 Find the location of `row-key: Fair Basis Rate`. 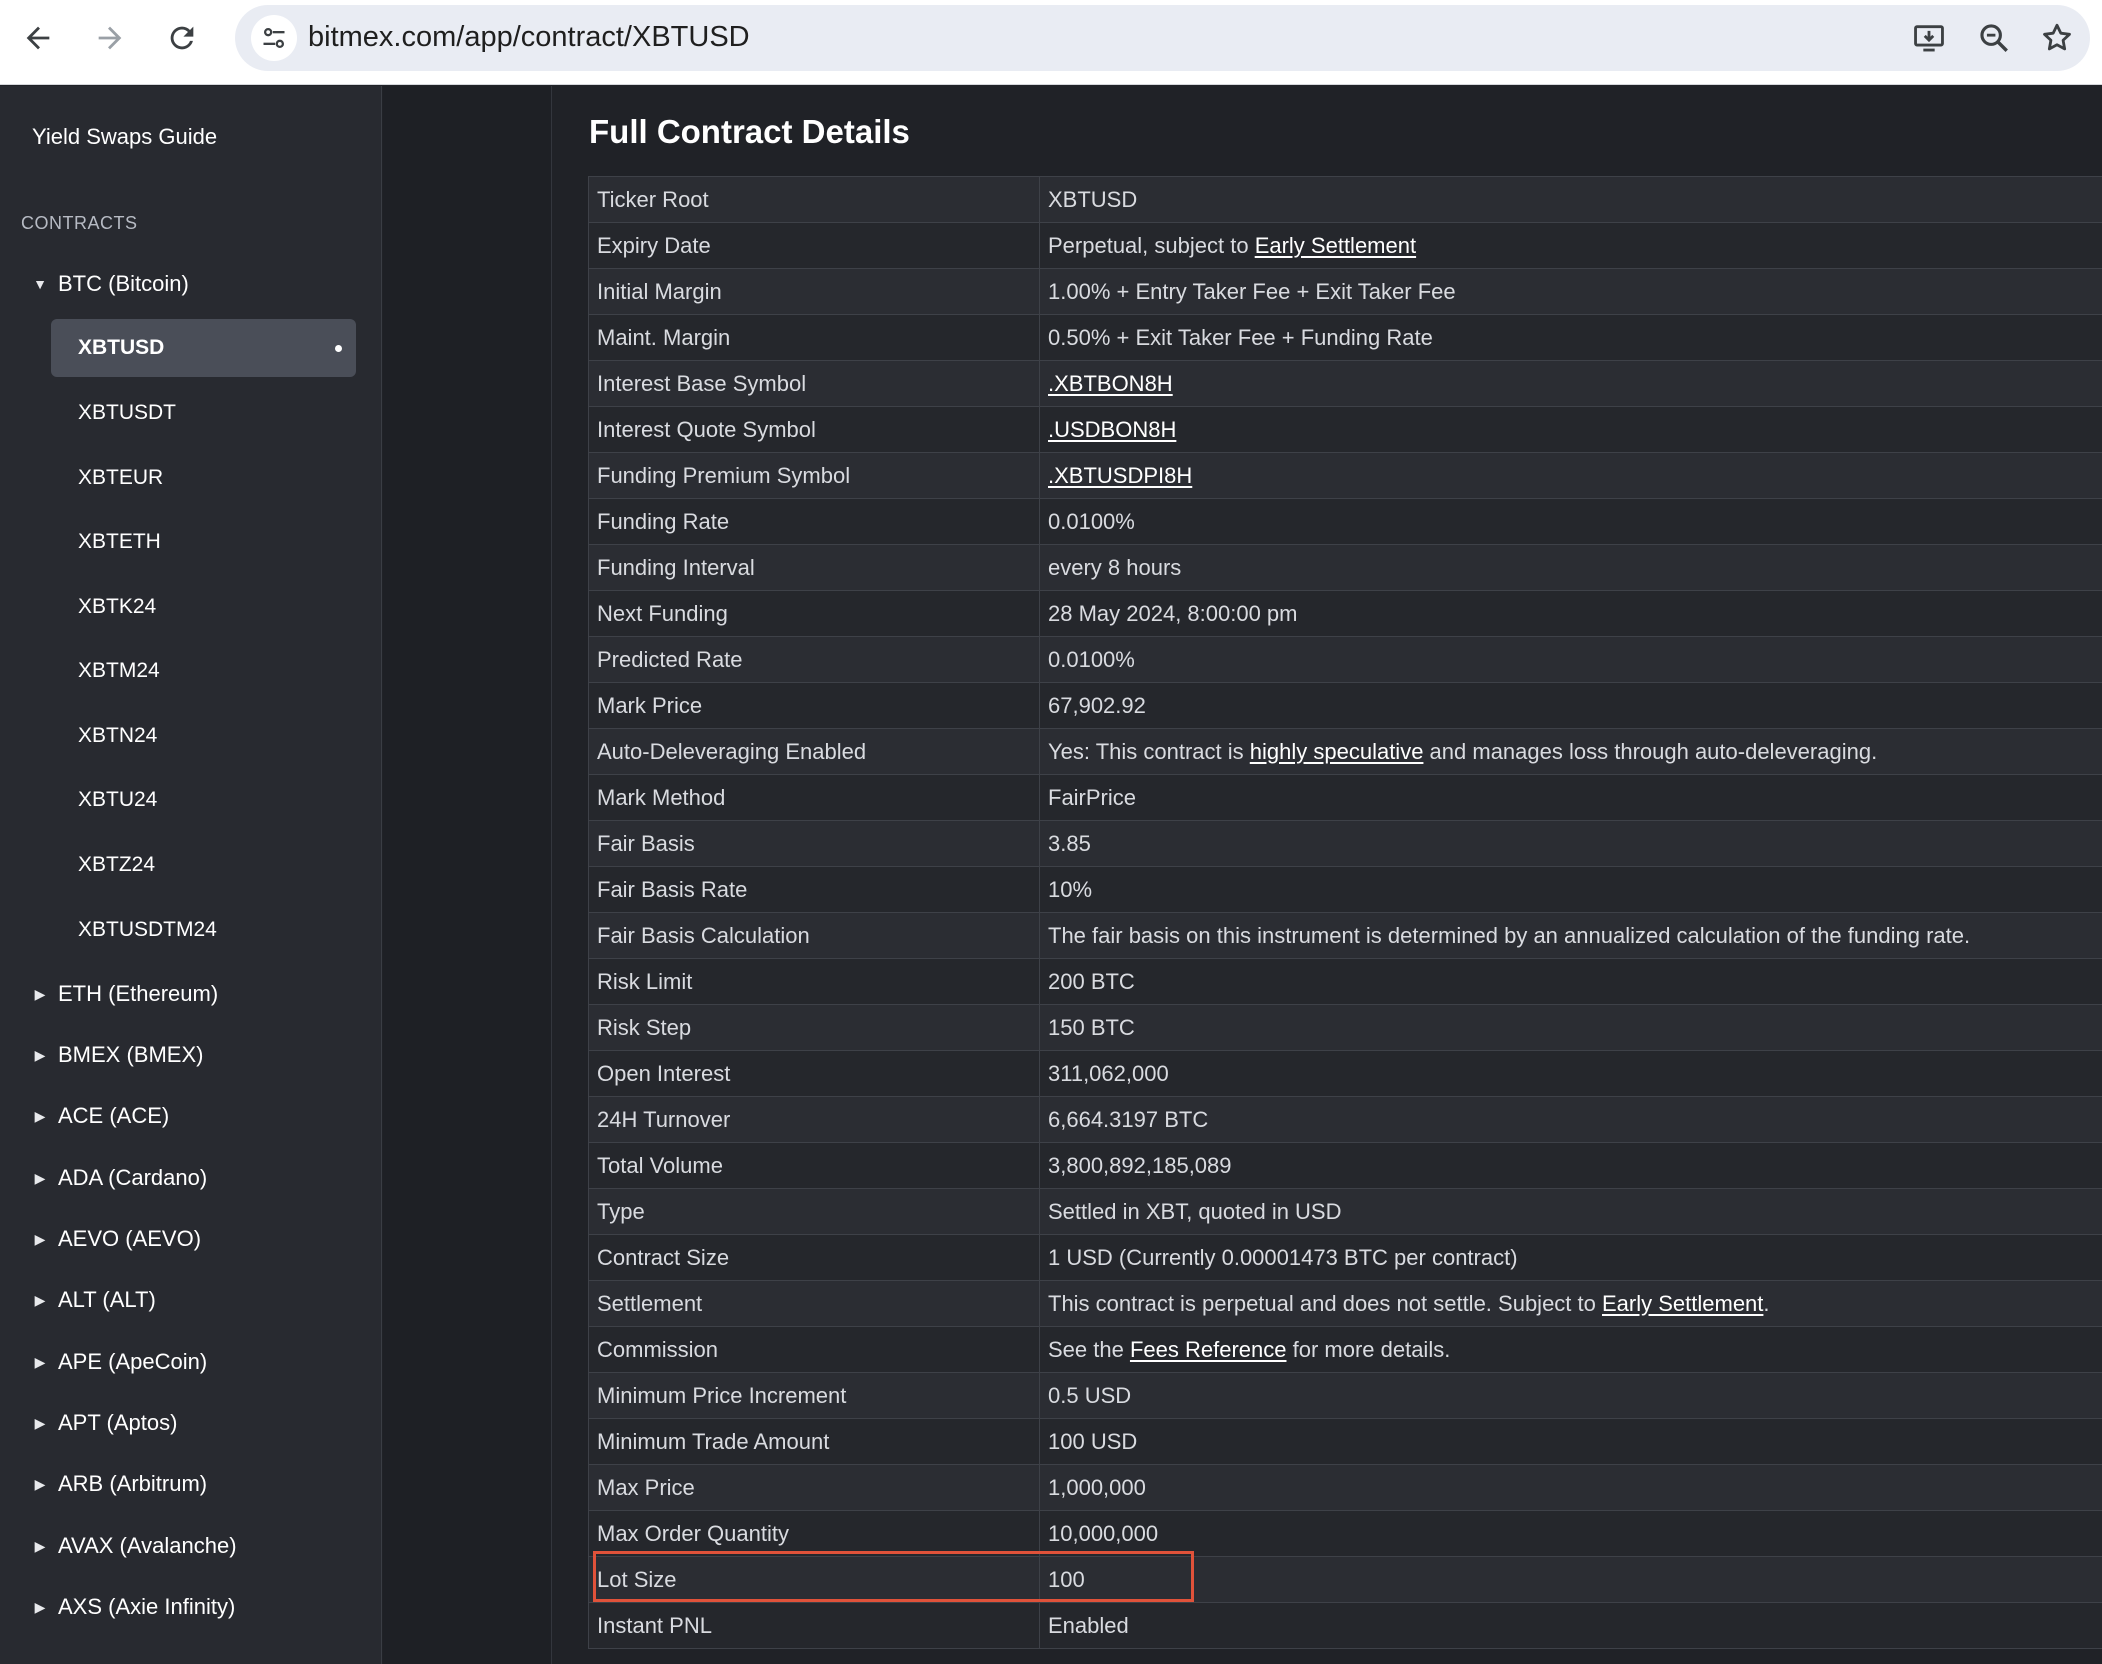

row-key: Fair Basis Rate is located at coordinates (814, 889).